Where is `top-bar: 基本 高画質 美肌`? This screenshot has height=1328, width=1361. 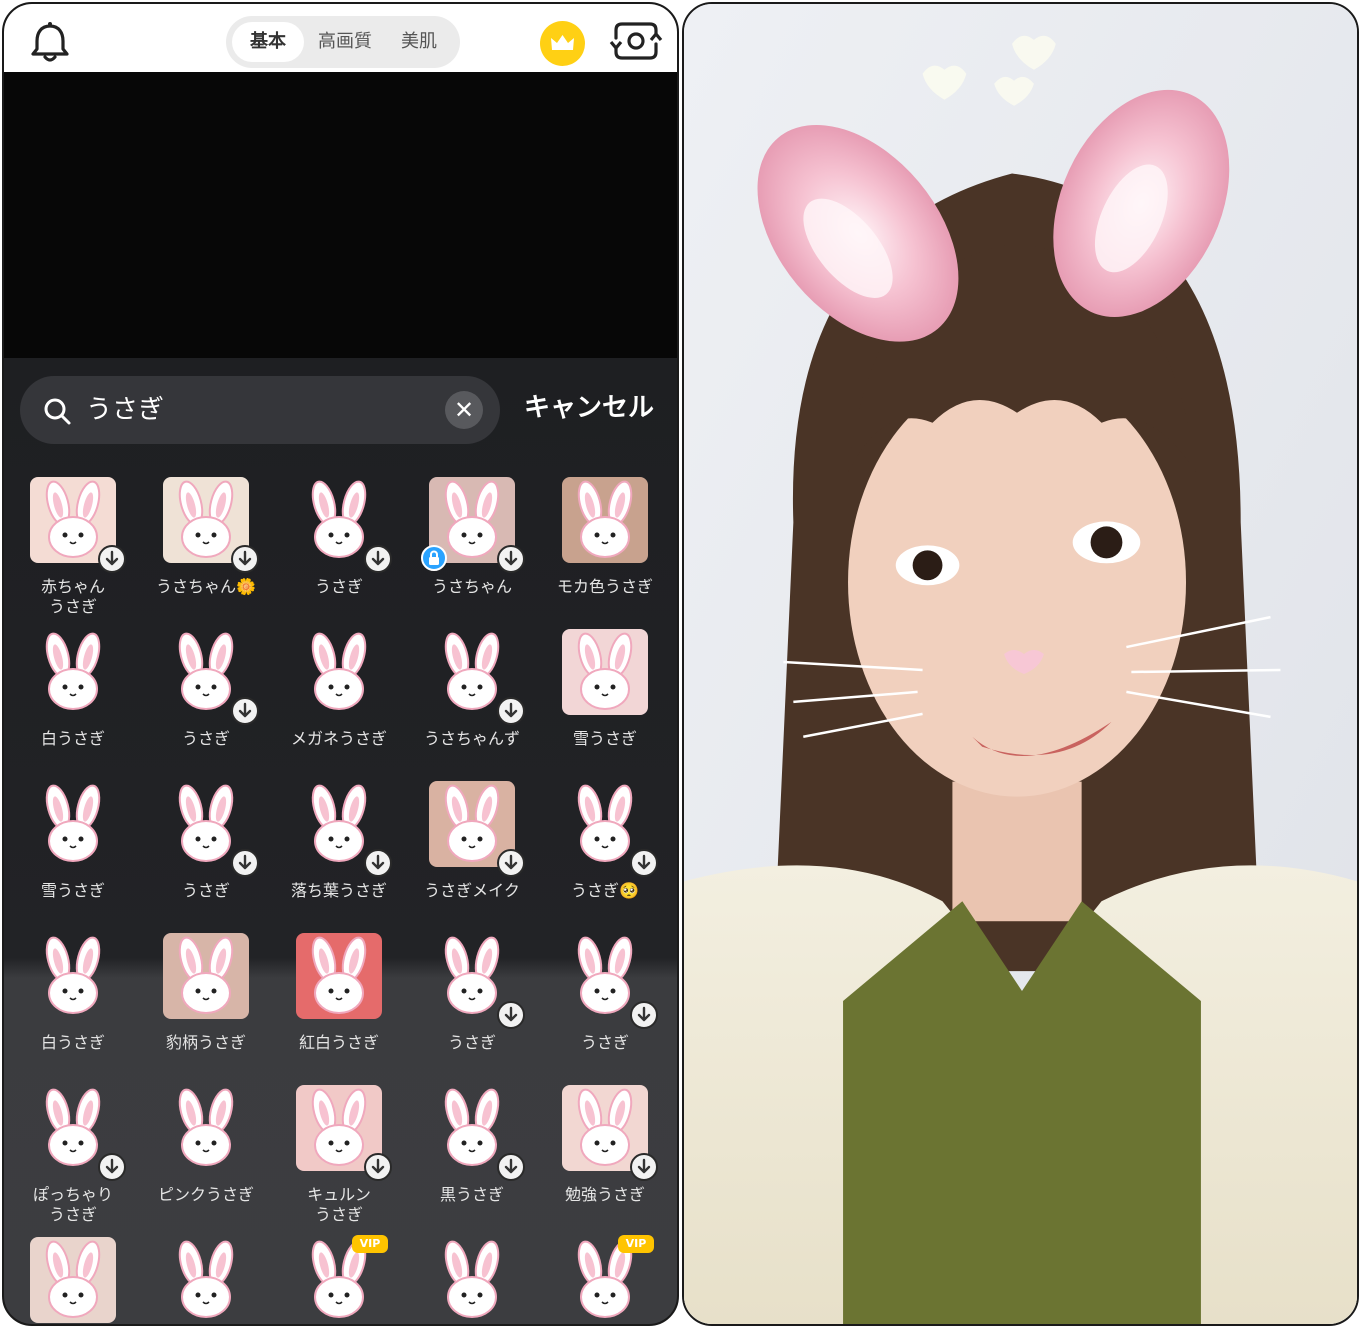
top-bar: 基本 高画質 美肌 is located at coordinates (340, 38).